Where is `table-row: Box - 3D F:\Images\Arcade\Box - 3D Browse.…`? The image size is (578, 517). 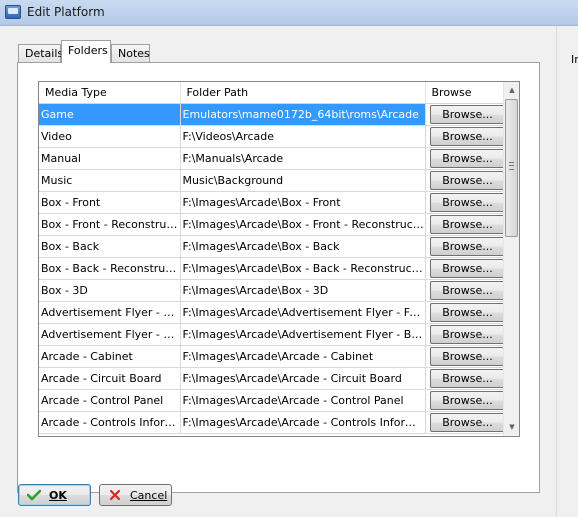 table-row: Box - 3D F:\Images\Arcade\Box - 3D Browse.… is located at coordinates (272, 290).